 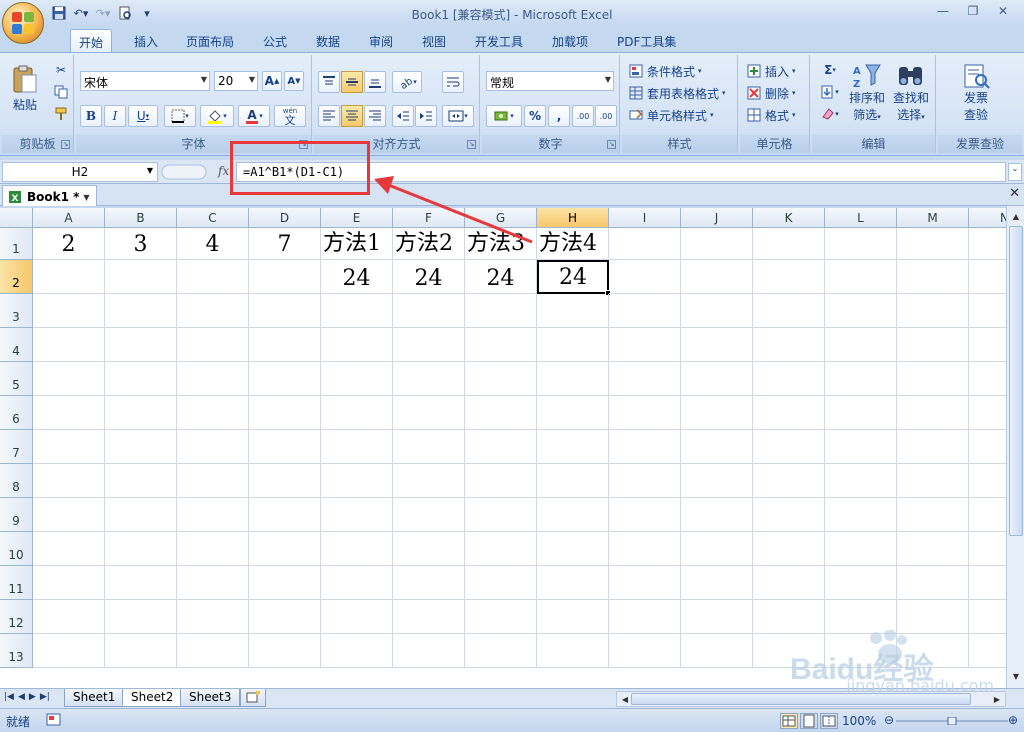 What do you see at coordinates (987, 311) in the screenshot?
I see `cell-n3` at bounding box center [987, 311].